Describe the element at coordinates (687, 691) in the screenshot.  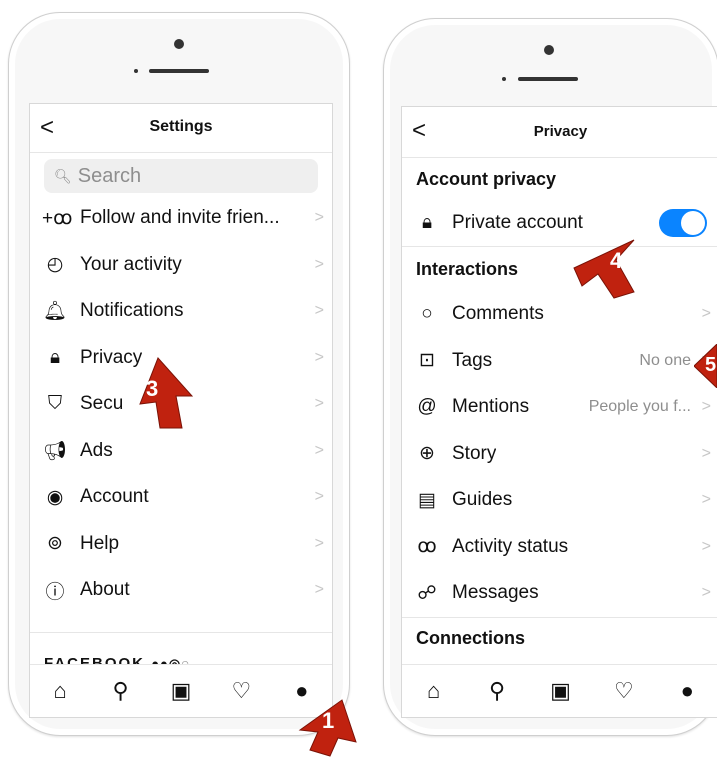
I see `profile-icon: ●` at that location.